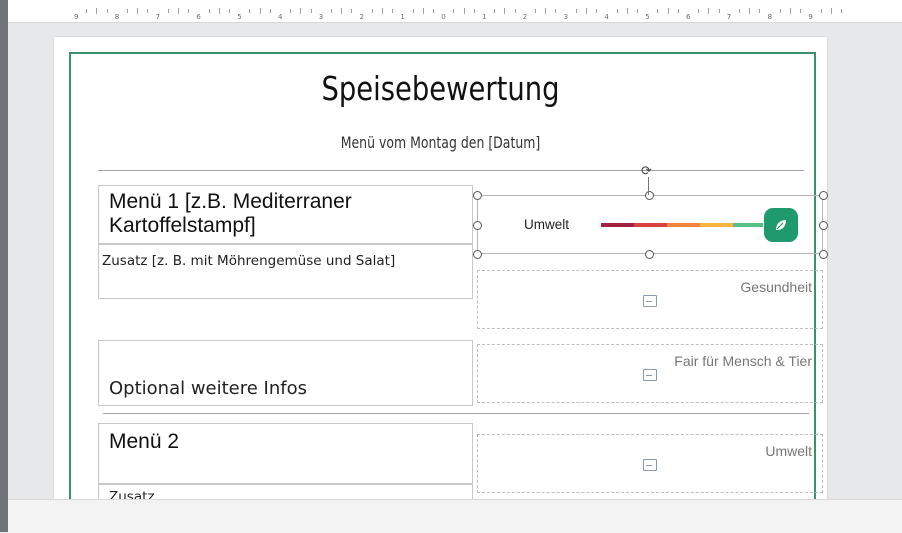  I want to click on page-subtitle: Menü vom Montag den [Datum], so click(440, 142).